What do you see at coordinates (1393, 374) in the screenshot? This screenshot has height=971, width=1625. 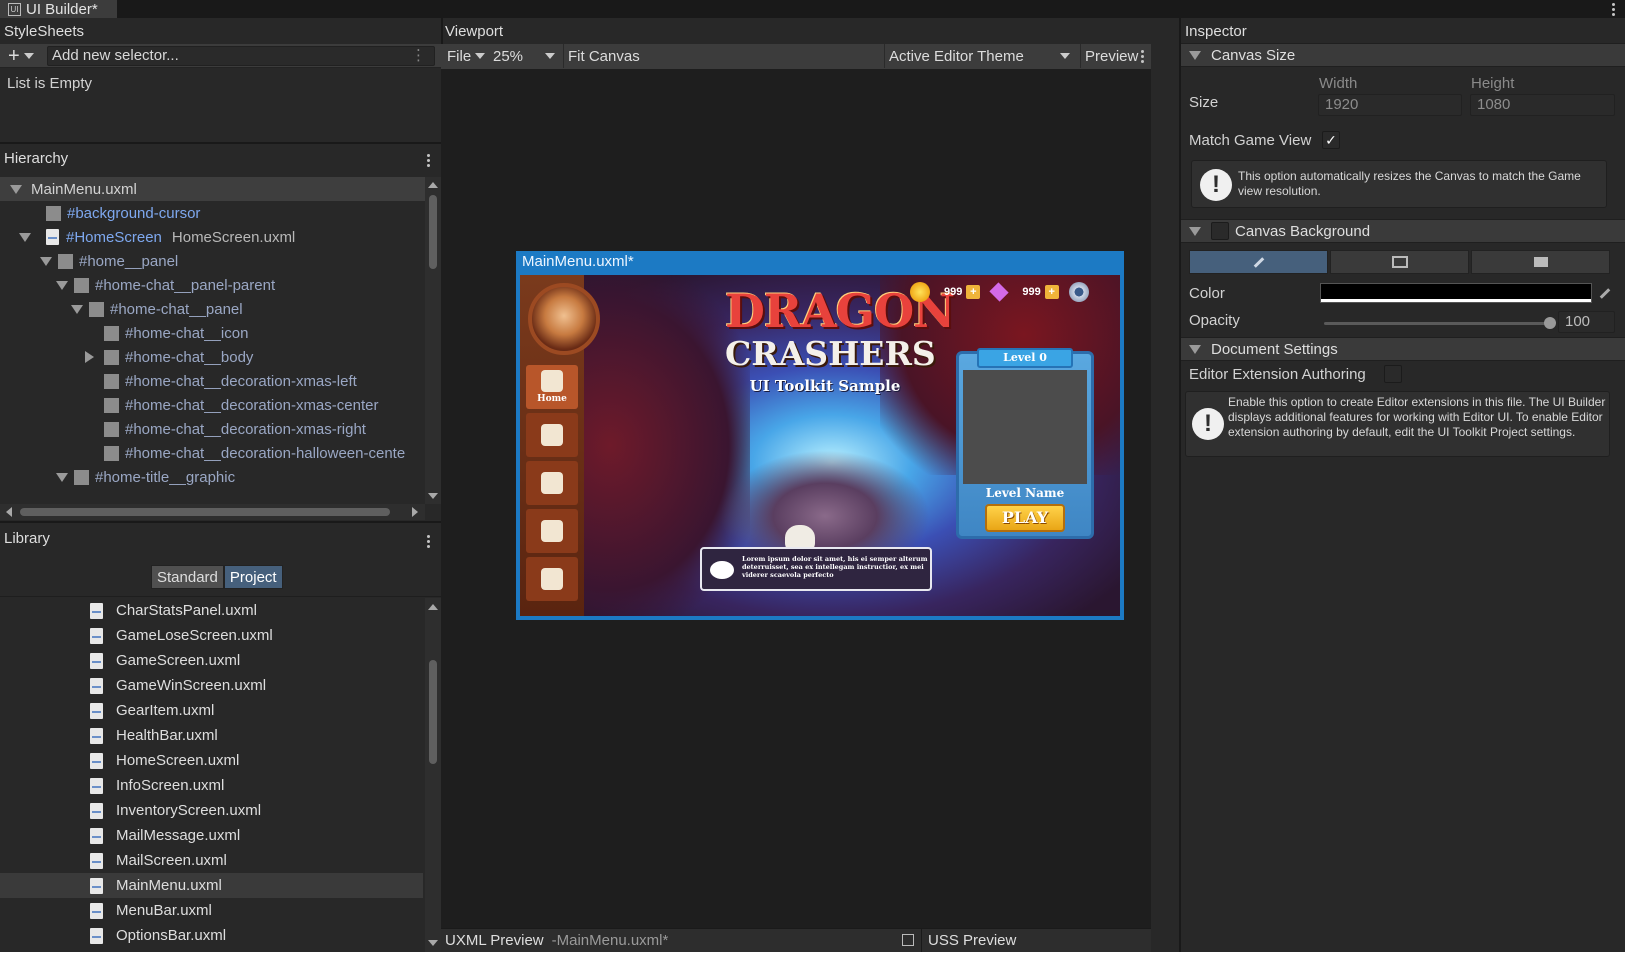 I see `editor-extension-checkbox` at bounding box center [1393, 374].